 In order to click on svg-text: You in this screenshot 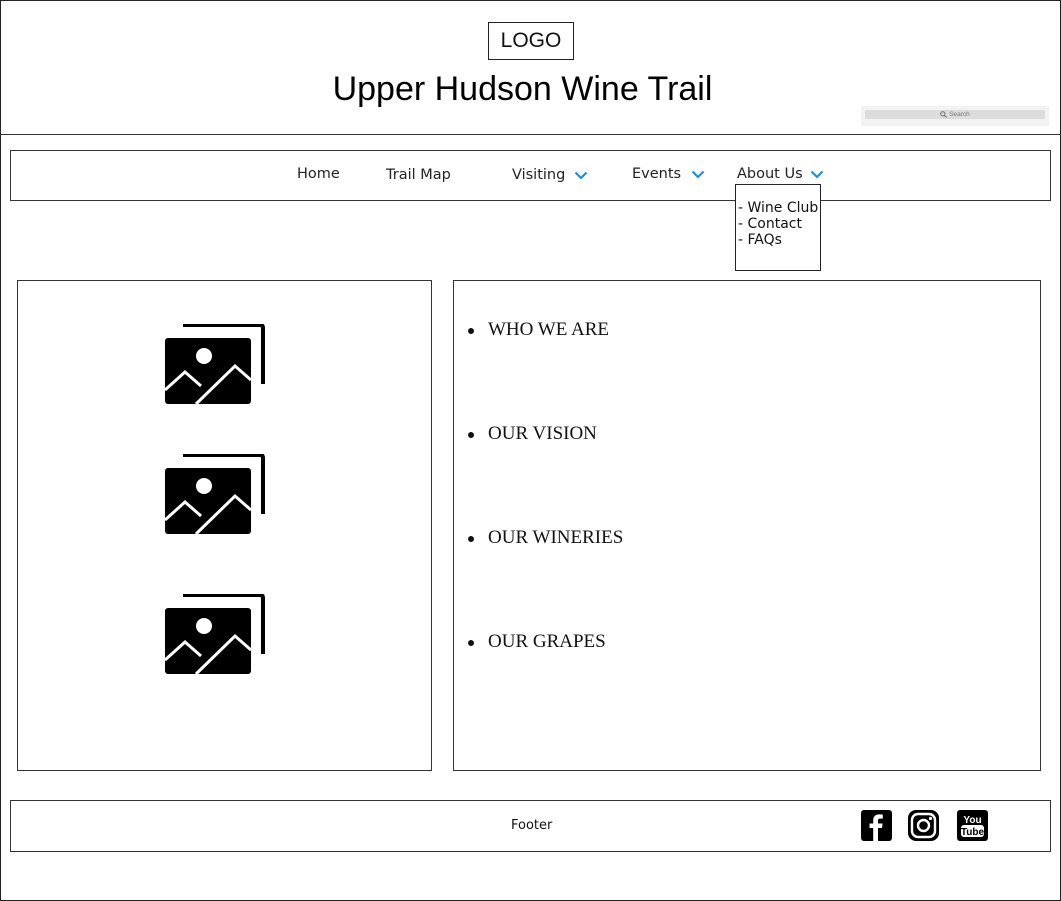, I will do `click(972, 820)`.